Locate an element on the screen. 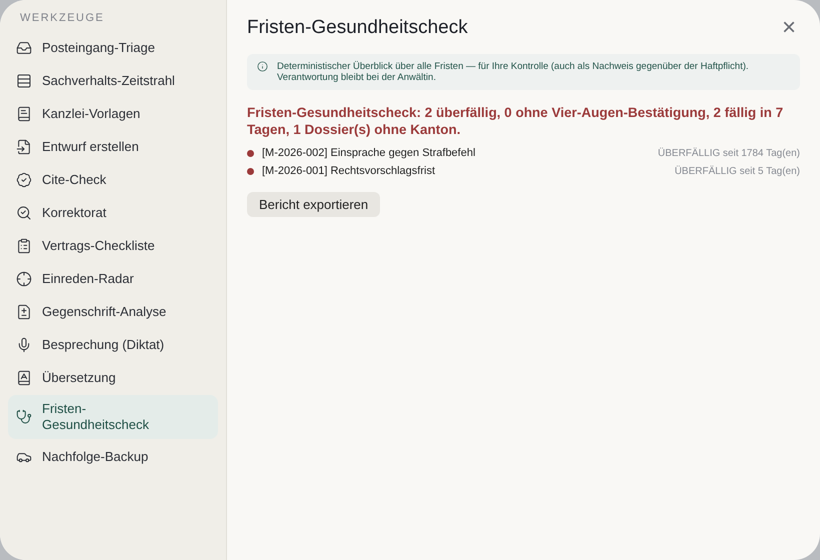 The width and height of the screenshot is (820, 560). stethoscope-icon is located at coordinates (24, 417).